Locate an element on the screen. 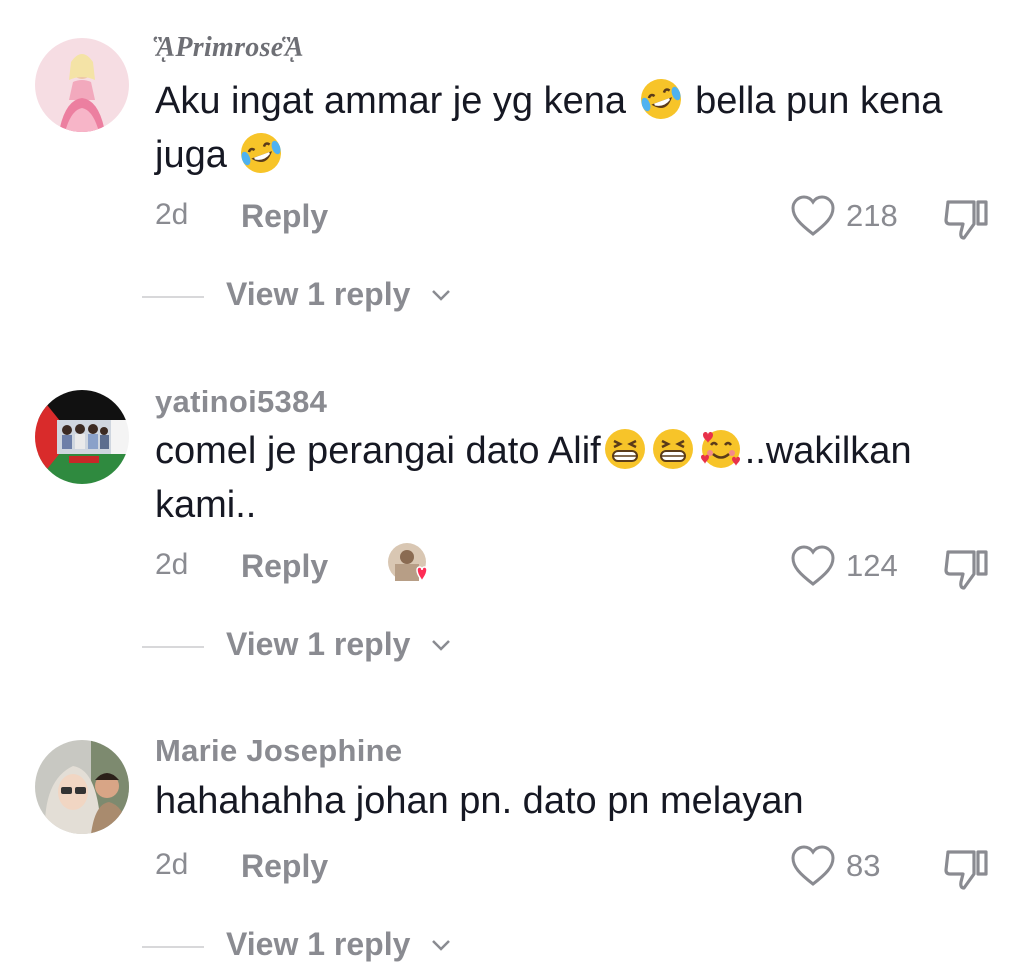 The width and height of the screenshot is (1024, 979). like-count: 124 is located at coordinates (872, 565).